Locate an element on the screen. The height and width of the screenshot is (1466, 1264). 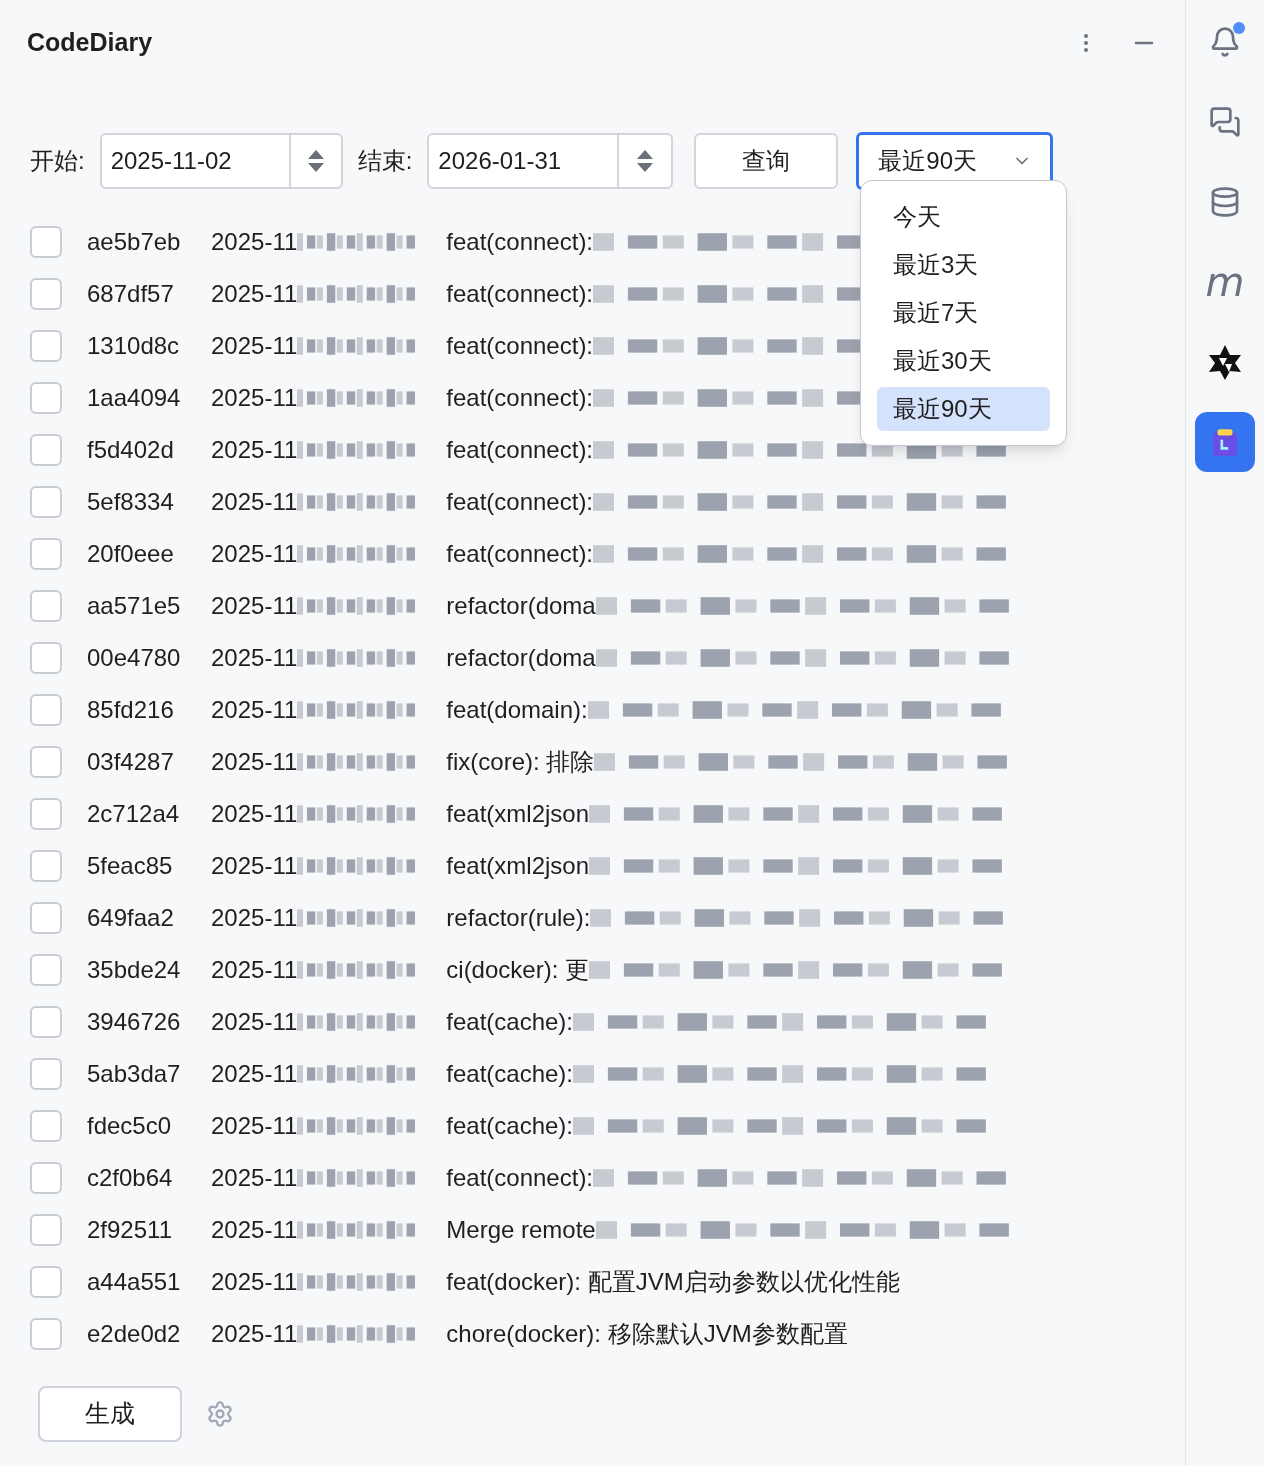
commit-hash: 5ef8334 is located at coordinates (131, 502).